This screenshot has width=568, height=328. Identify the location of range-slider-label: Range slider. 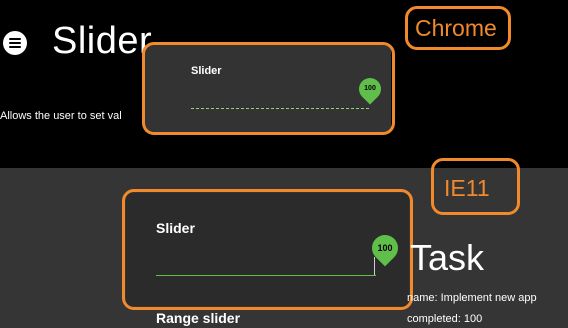
(198, 318).